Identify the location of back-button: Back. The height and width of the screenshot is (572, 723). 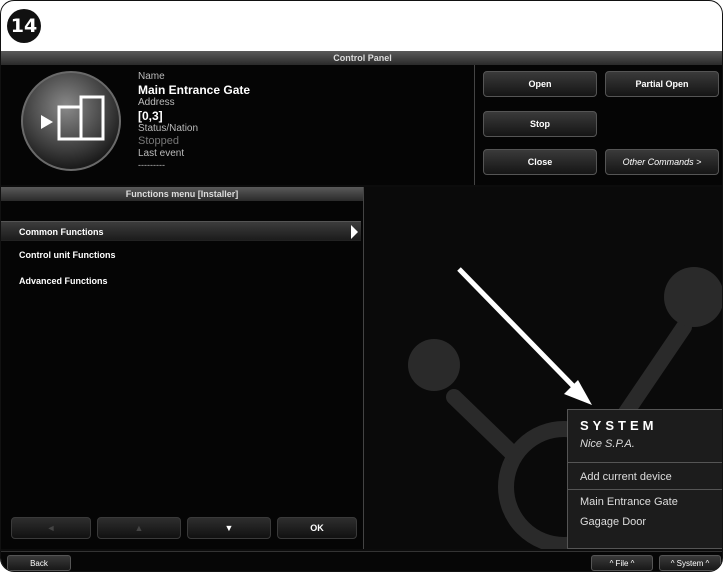
(39, 563).